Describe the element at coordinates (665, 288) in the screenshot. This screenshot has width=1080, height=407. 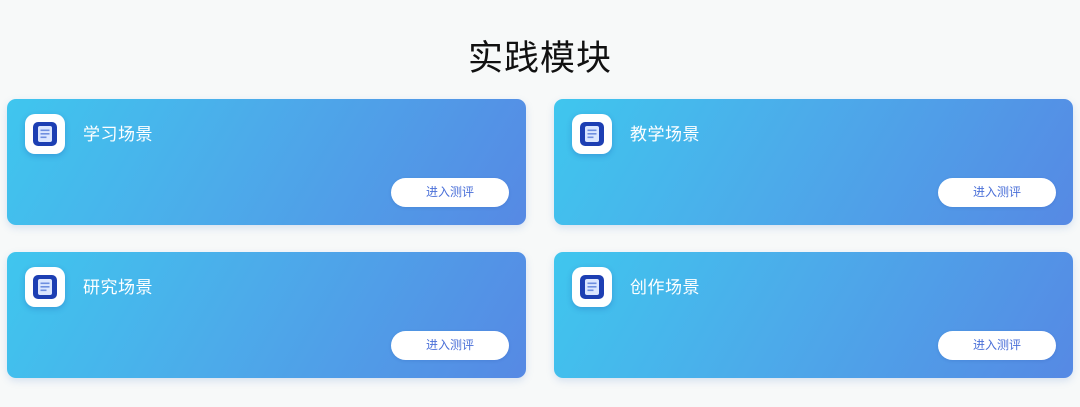
I see `card-title: 创作场景` at that location.